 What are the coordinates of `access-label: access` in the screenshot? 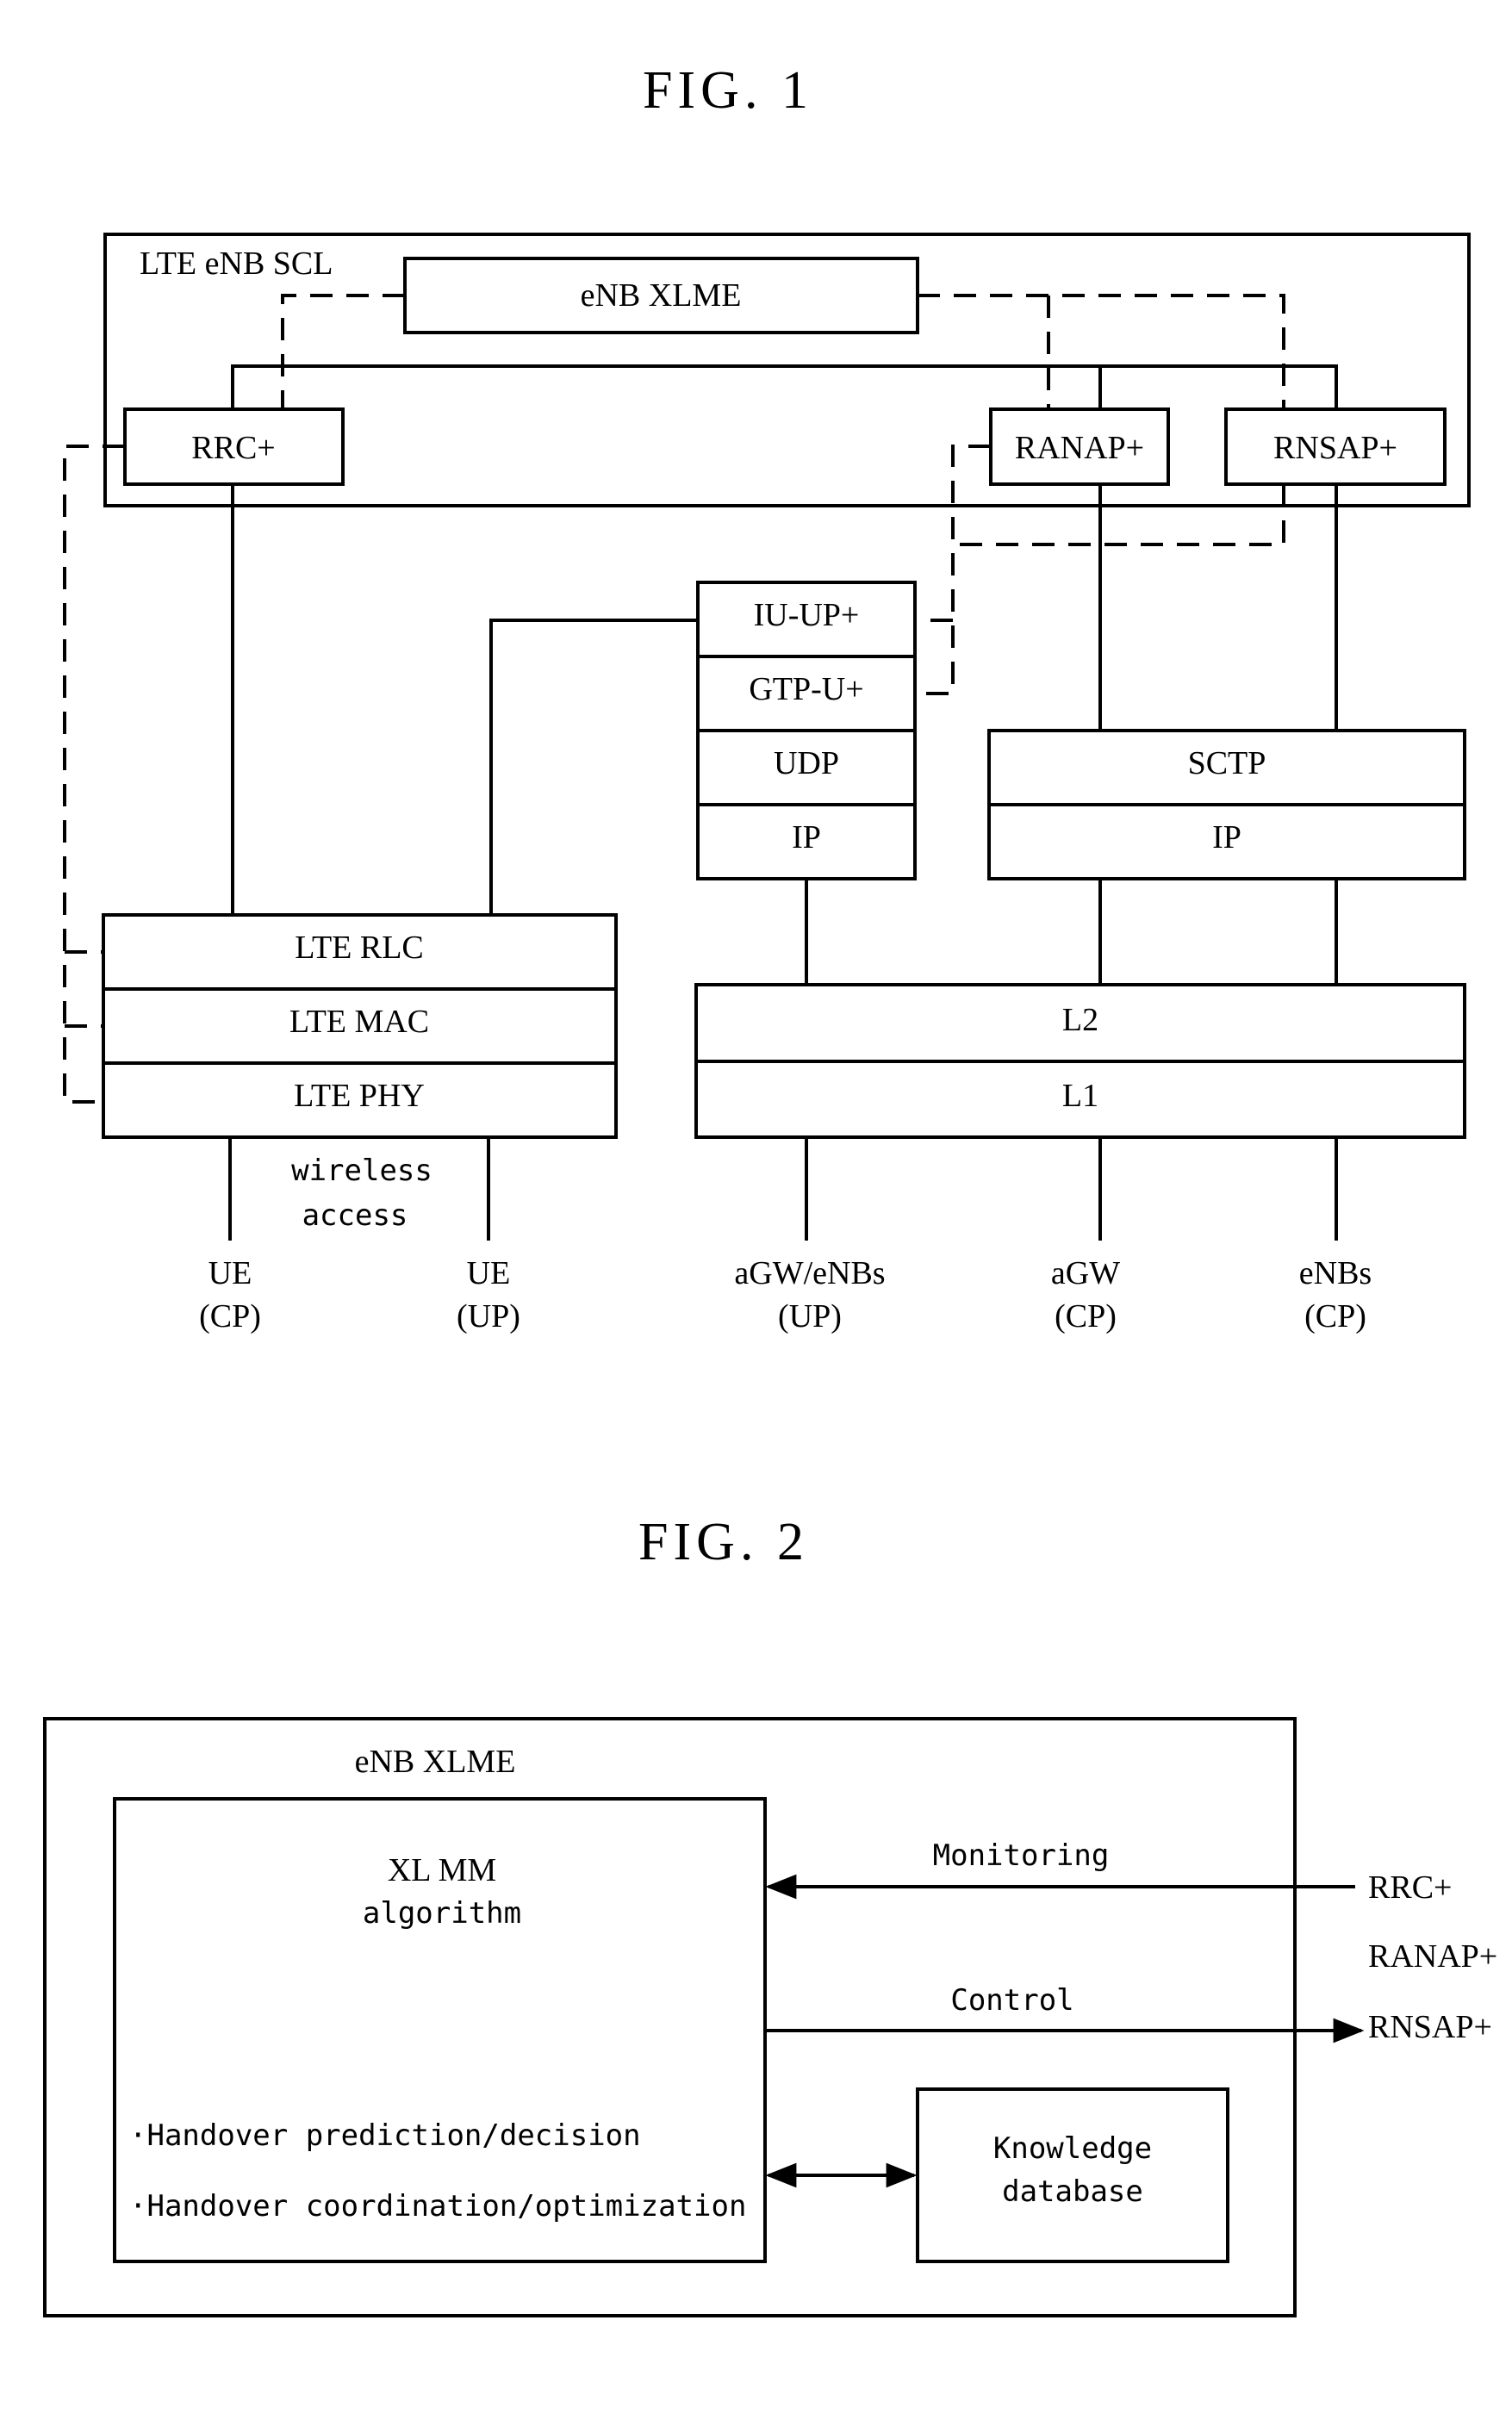 It's located at (355, 1215).